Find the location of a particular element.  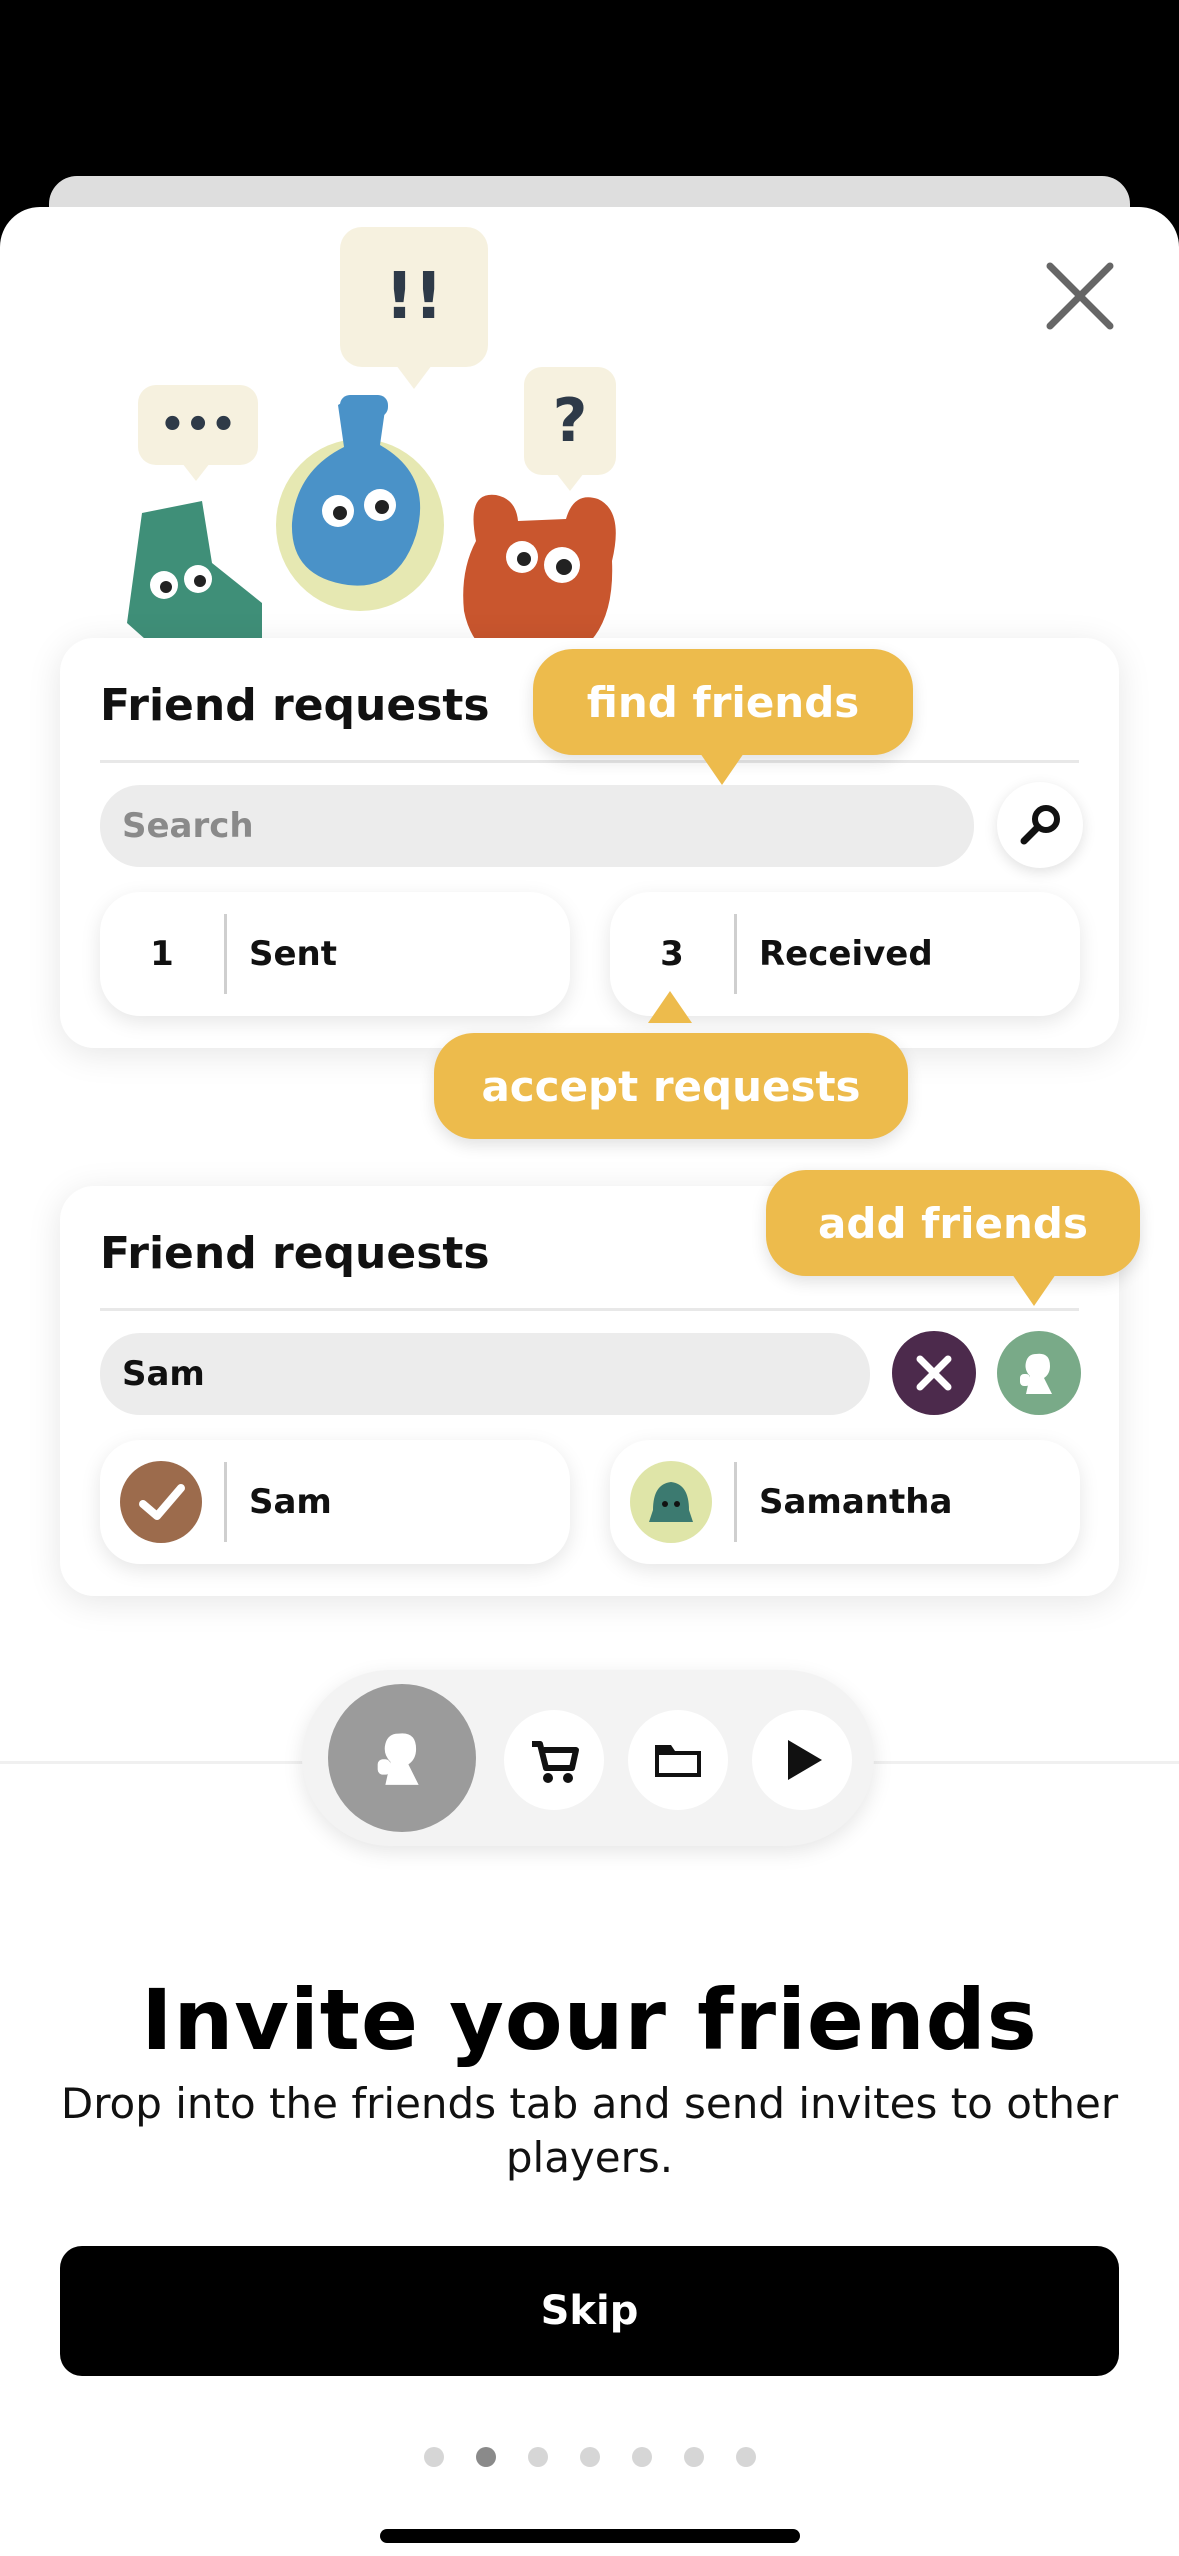

bubble-exclaim-text: !! is located at coordinates (414, 297).